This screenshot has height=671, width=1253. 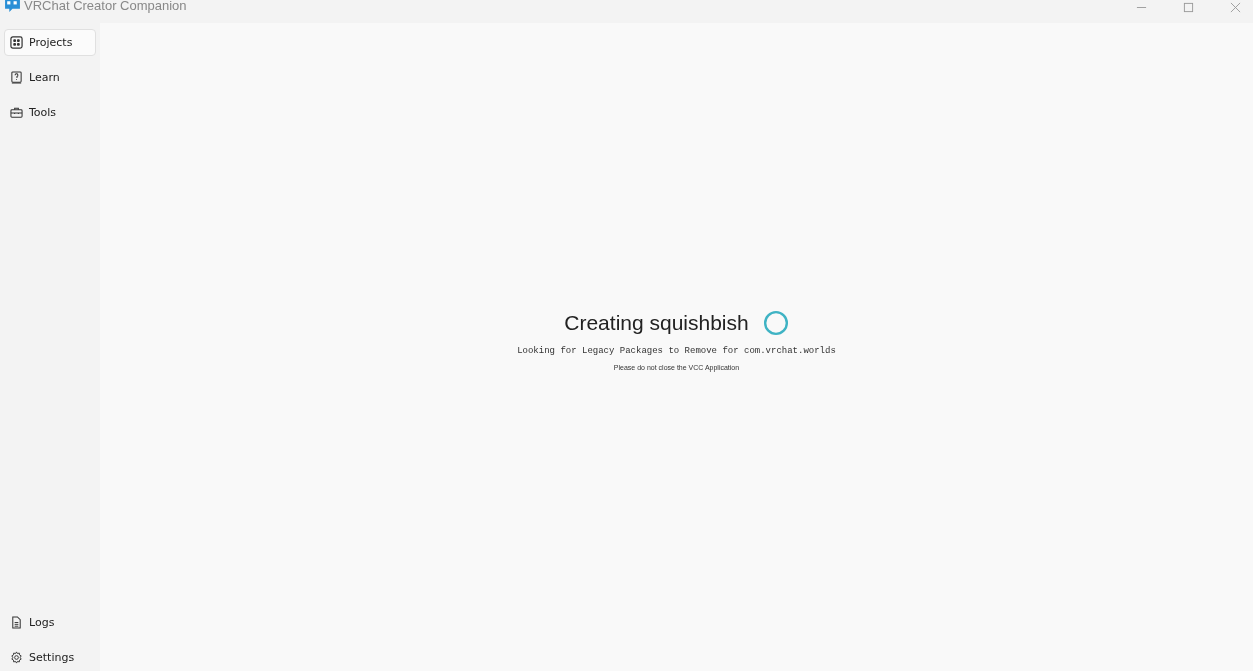 I want to click on sidebar-item: Logs, so click(x=50, y=622).